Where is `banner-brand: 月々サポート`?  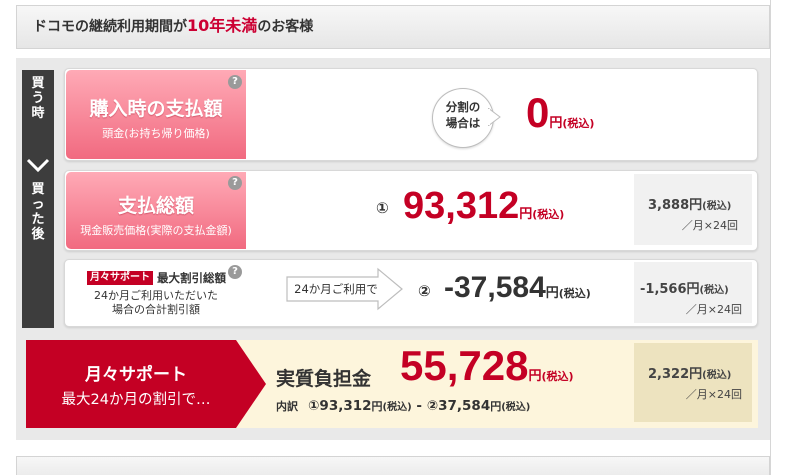 banner-brand: 月々サポート is located at coordinates (136, 375).